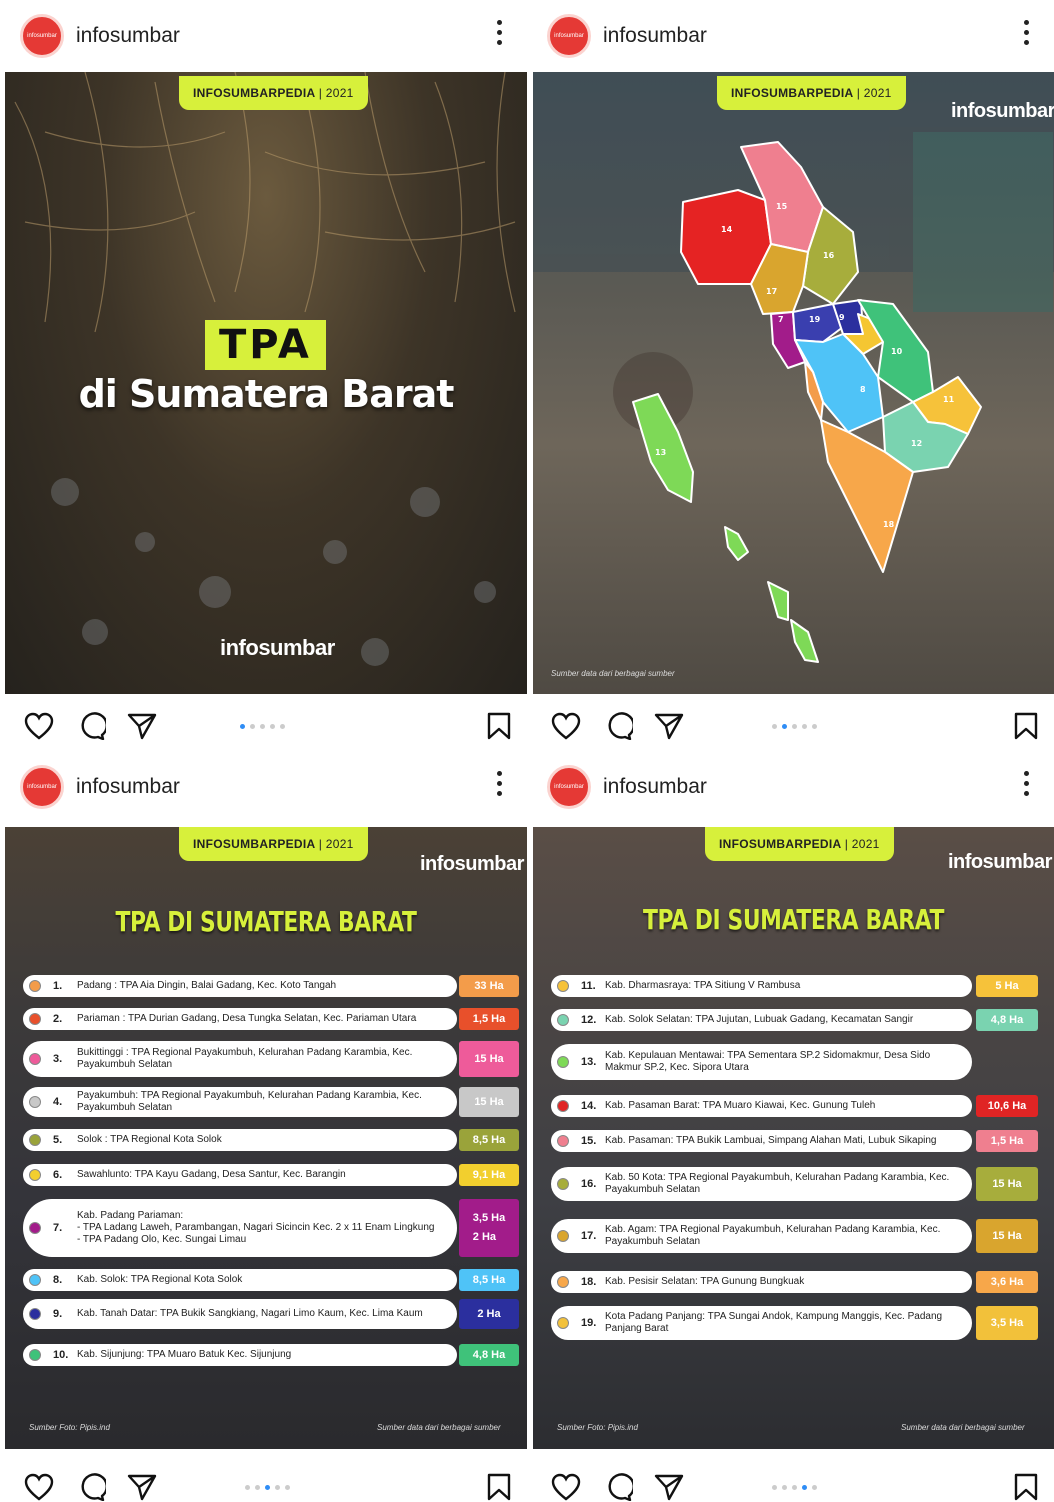 Image resolution: width=1054 pixels, height=1502 pixels. What do you see at coordinates (703, 985) in the screenshot?
I see `list-item-text: Kab. Dharmasraya: TPA Sitiung V Rambusa` at bounding box center [703, 985].